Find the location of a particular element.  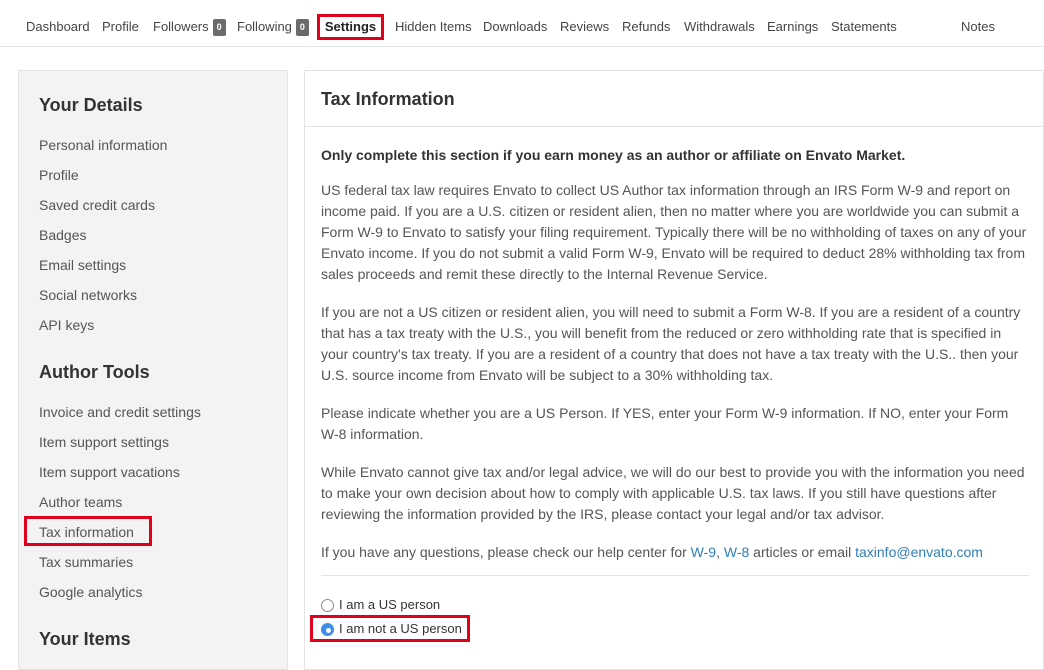

nav-reviews: Reviews is located at coordinates (584, 27).